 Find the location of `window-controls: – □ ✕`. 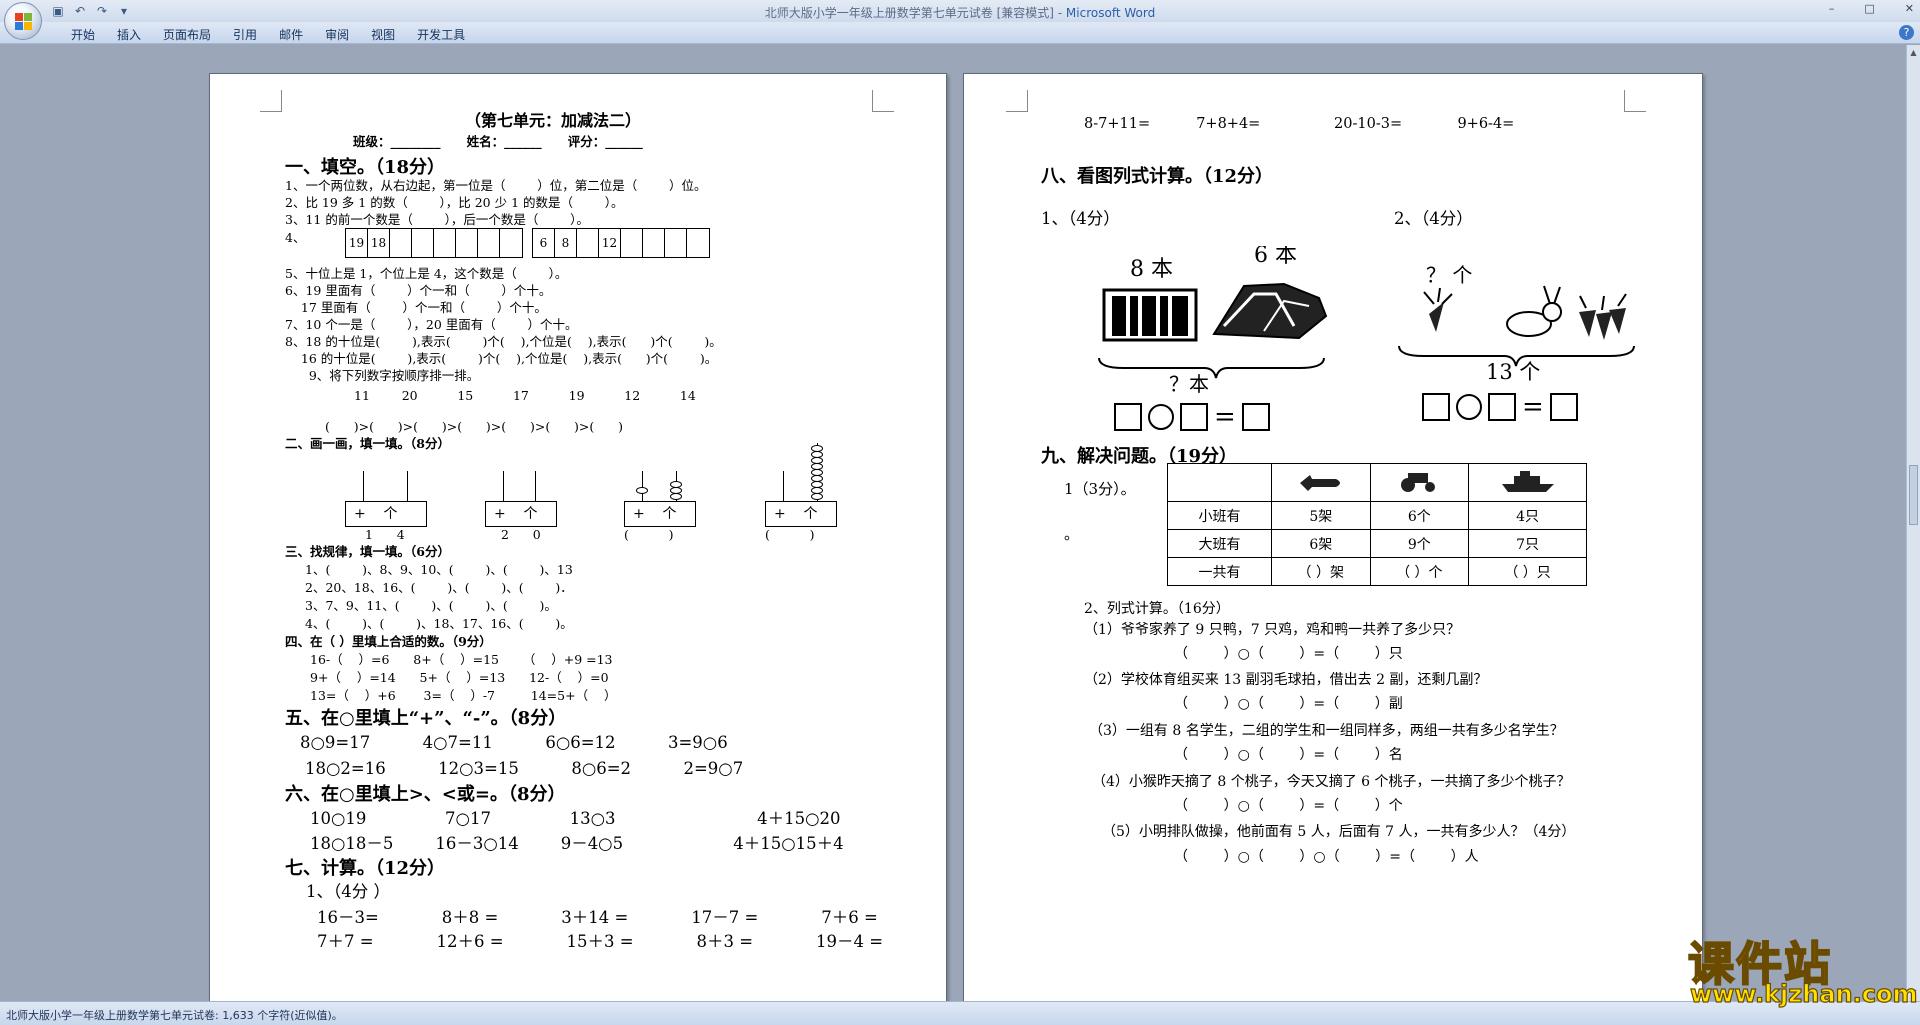

window-controls: – □ ✕ is located at coordinates (1871, 8).